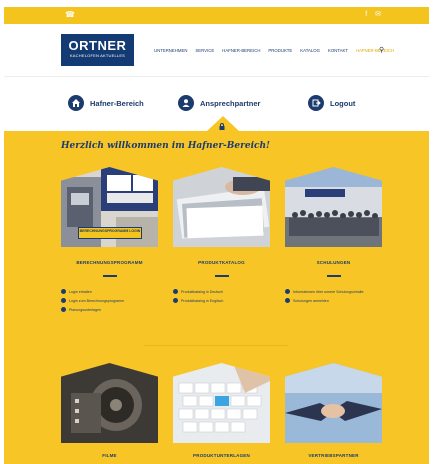 The image size is (435, 464). I want to click on card-title-katalog: Produktkatalog, so click(221, 262).